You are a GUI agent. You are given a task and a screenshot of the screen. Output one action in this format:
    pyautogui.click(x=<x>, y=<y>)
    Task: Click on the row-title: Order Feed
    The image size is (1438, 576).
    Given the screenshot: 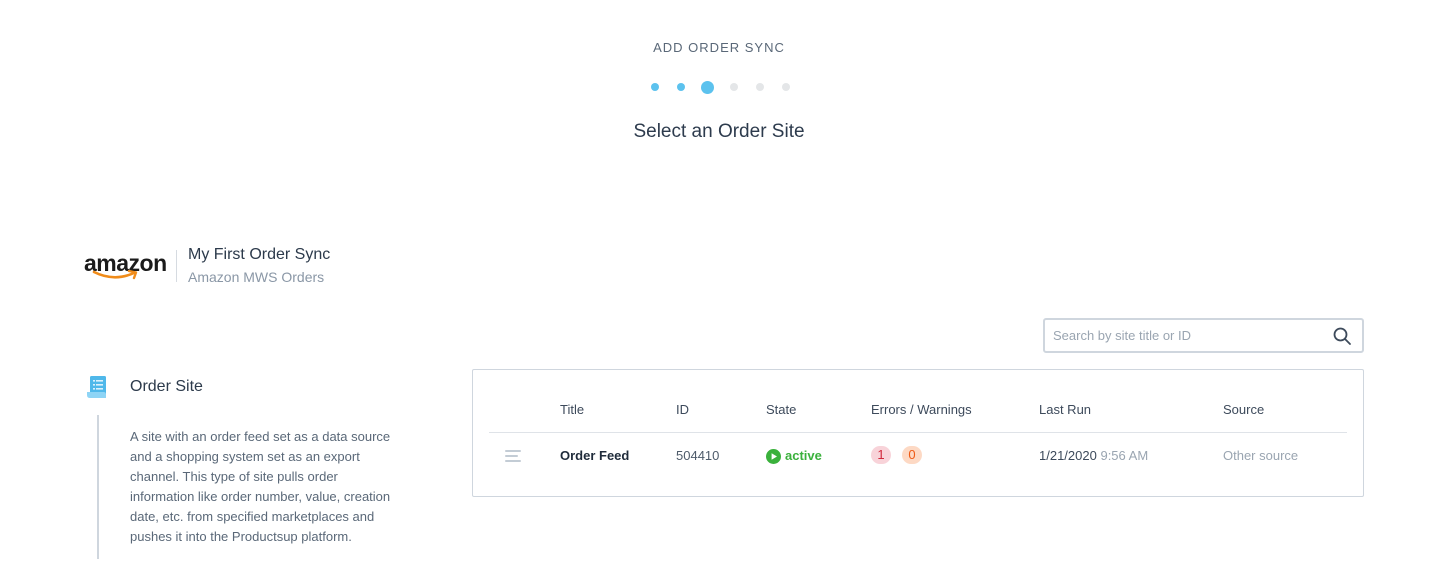 What is the action you would take?
    pyautogui.click(x=594, y=456)
    